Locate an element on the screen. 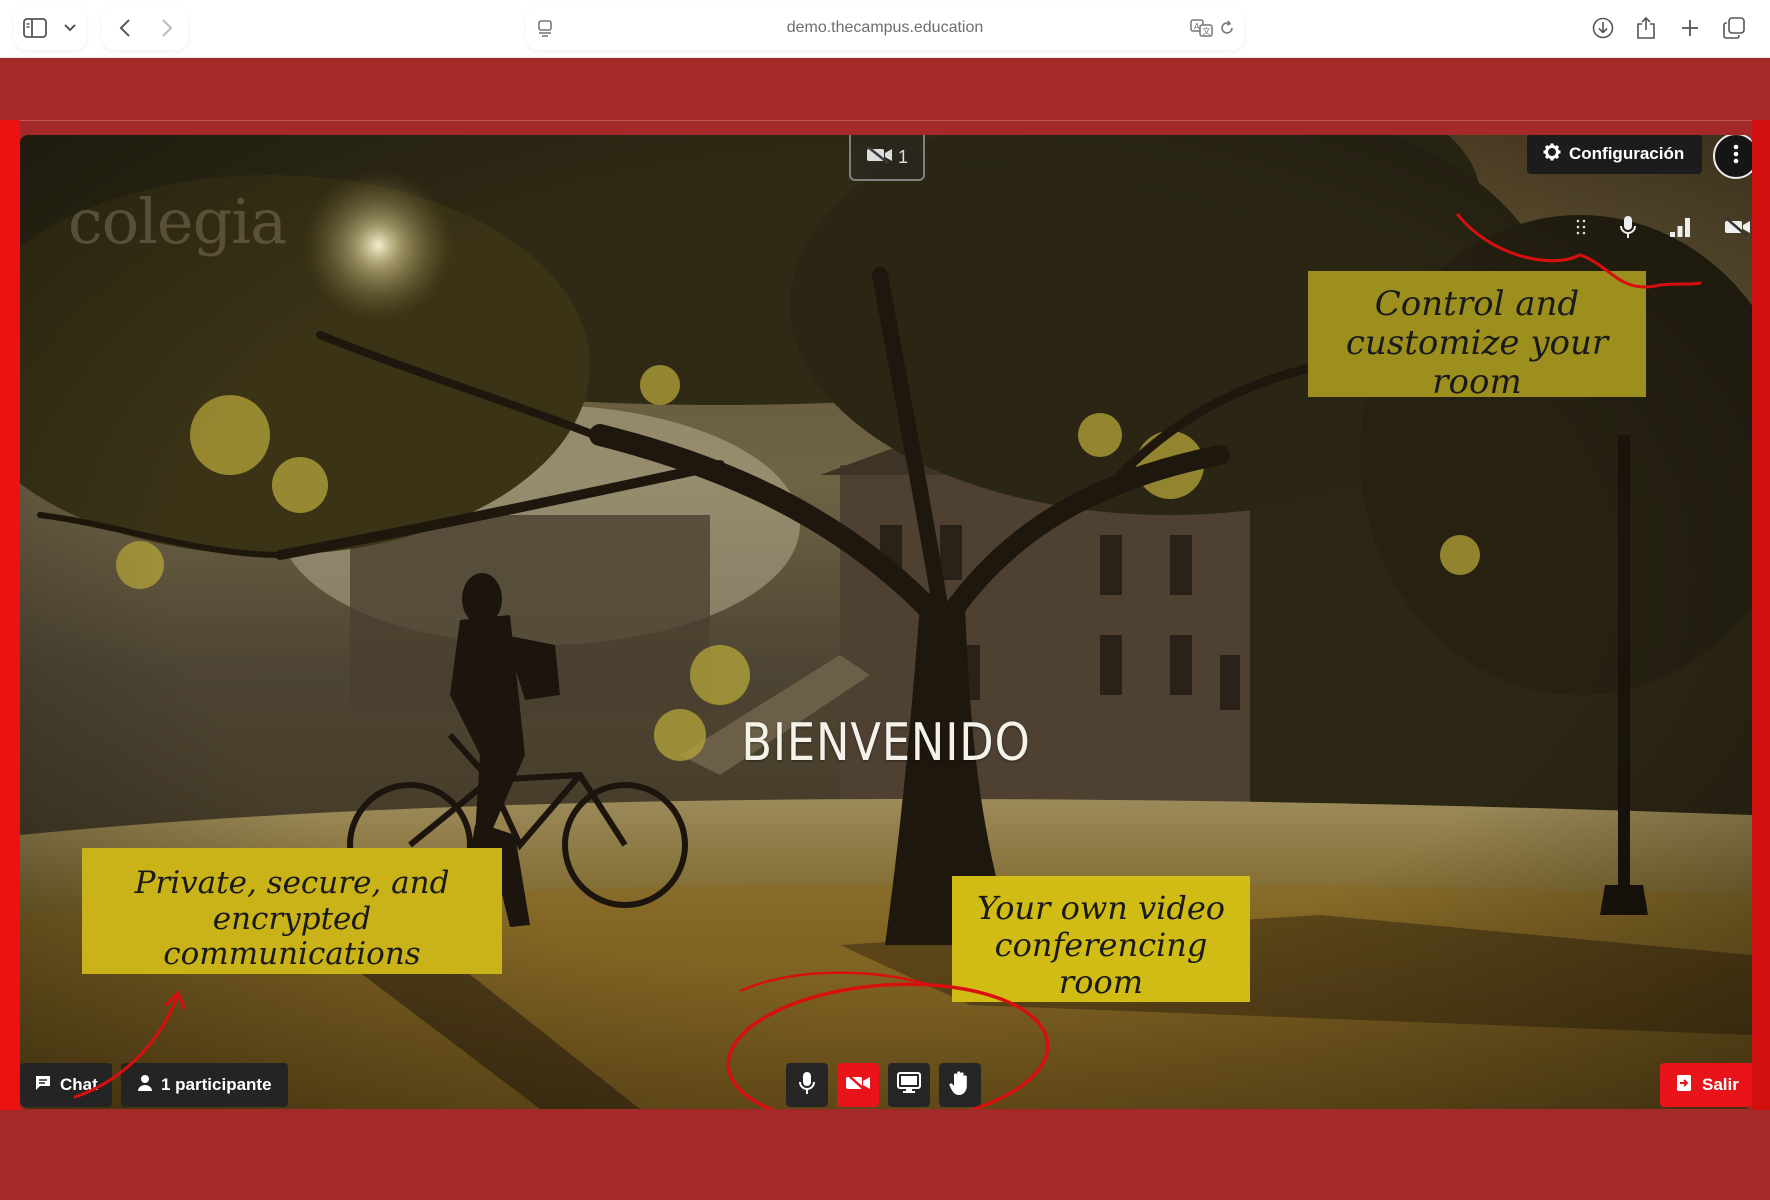  header-divider is located at coordinates (885, 120).